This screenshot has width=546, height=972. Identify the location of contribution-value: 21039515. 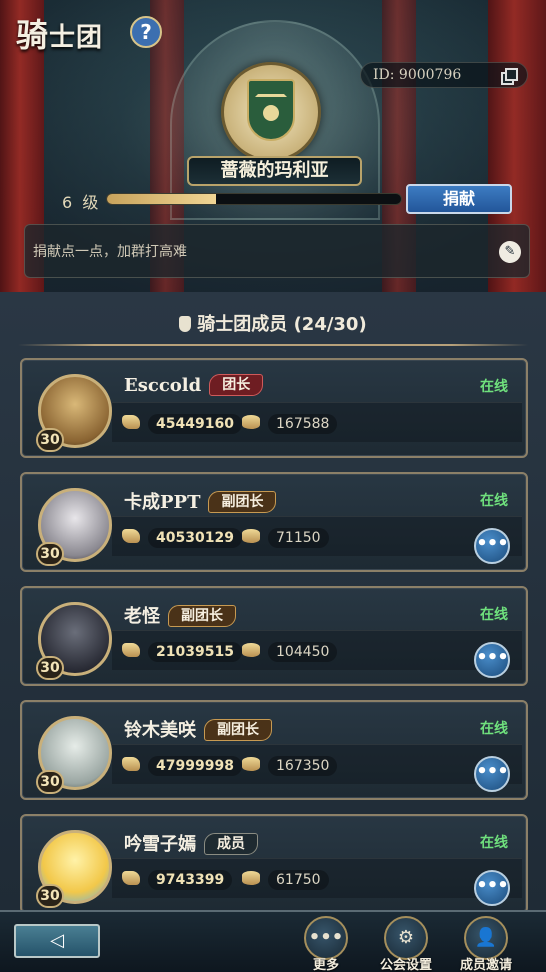
(195, 652).